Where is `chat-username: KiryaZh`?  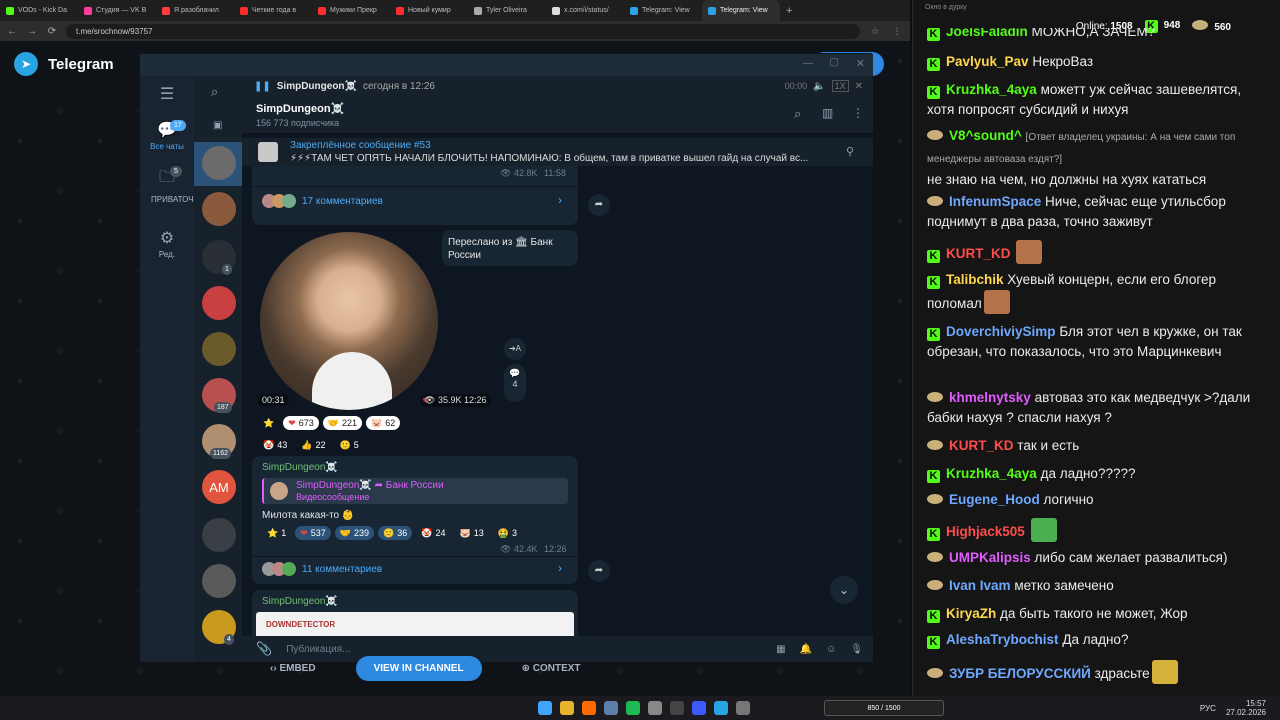
chat-username: KiryaZh is located at coordinates (971, 613).